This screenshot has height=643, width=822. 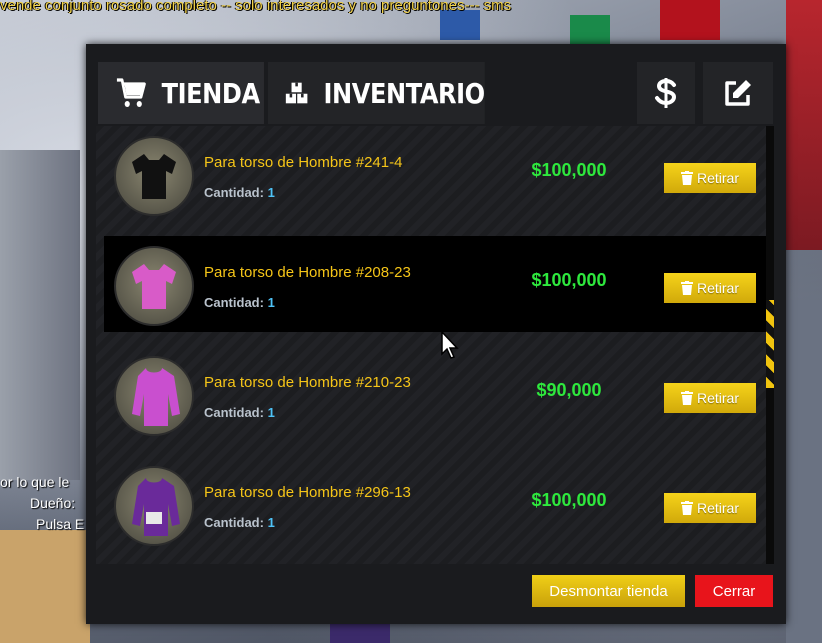 I want to click on scrollbar, so click(x=770, y=345).